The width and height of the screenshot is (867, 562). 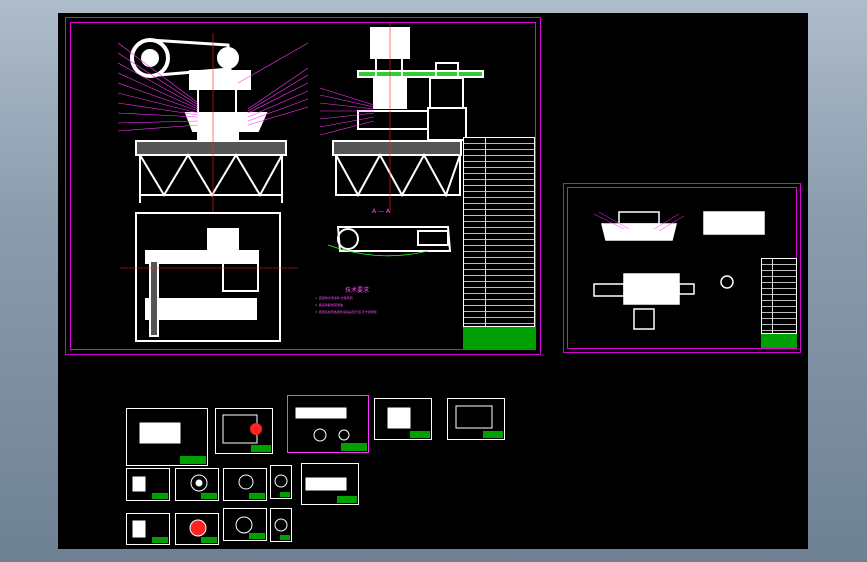 I want to click on parts-geometry, so click(x=312, y=471).